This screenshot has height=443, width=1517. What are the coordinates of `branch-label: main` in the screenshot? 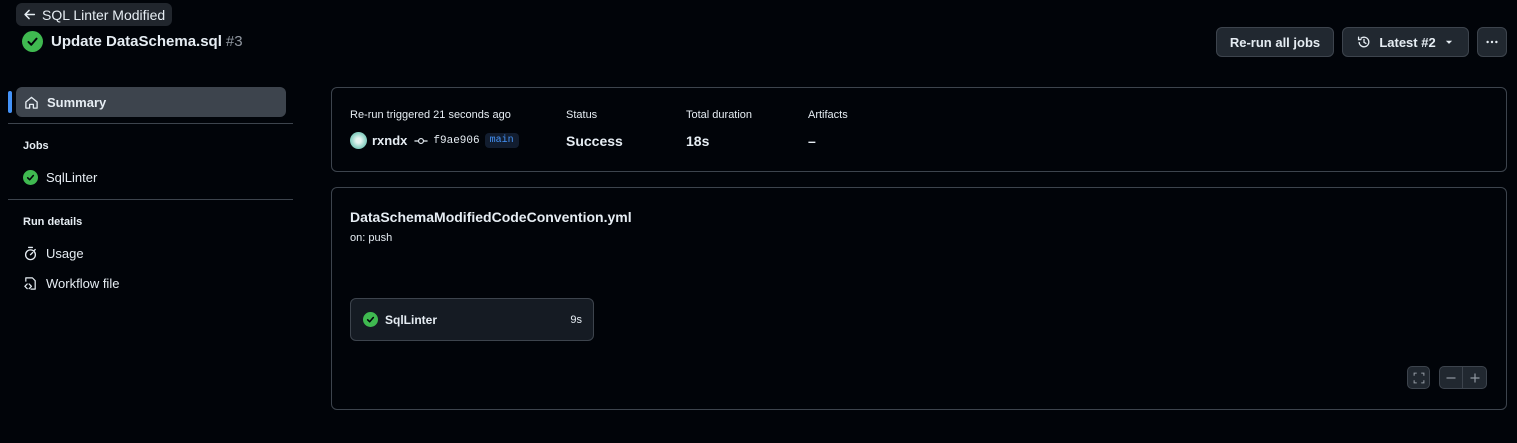 It's located at (501, 140).